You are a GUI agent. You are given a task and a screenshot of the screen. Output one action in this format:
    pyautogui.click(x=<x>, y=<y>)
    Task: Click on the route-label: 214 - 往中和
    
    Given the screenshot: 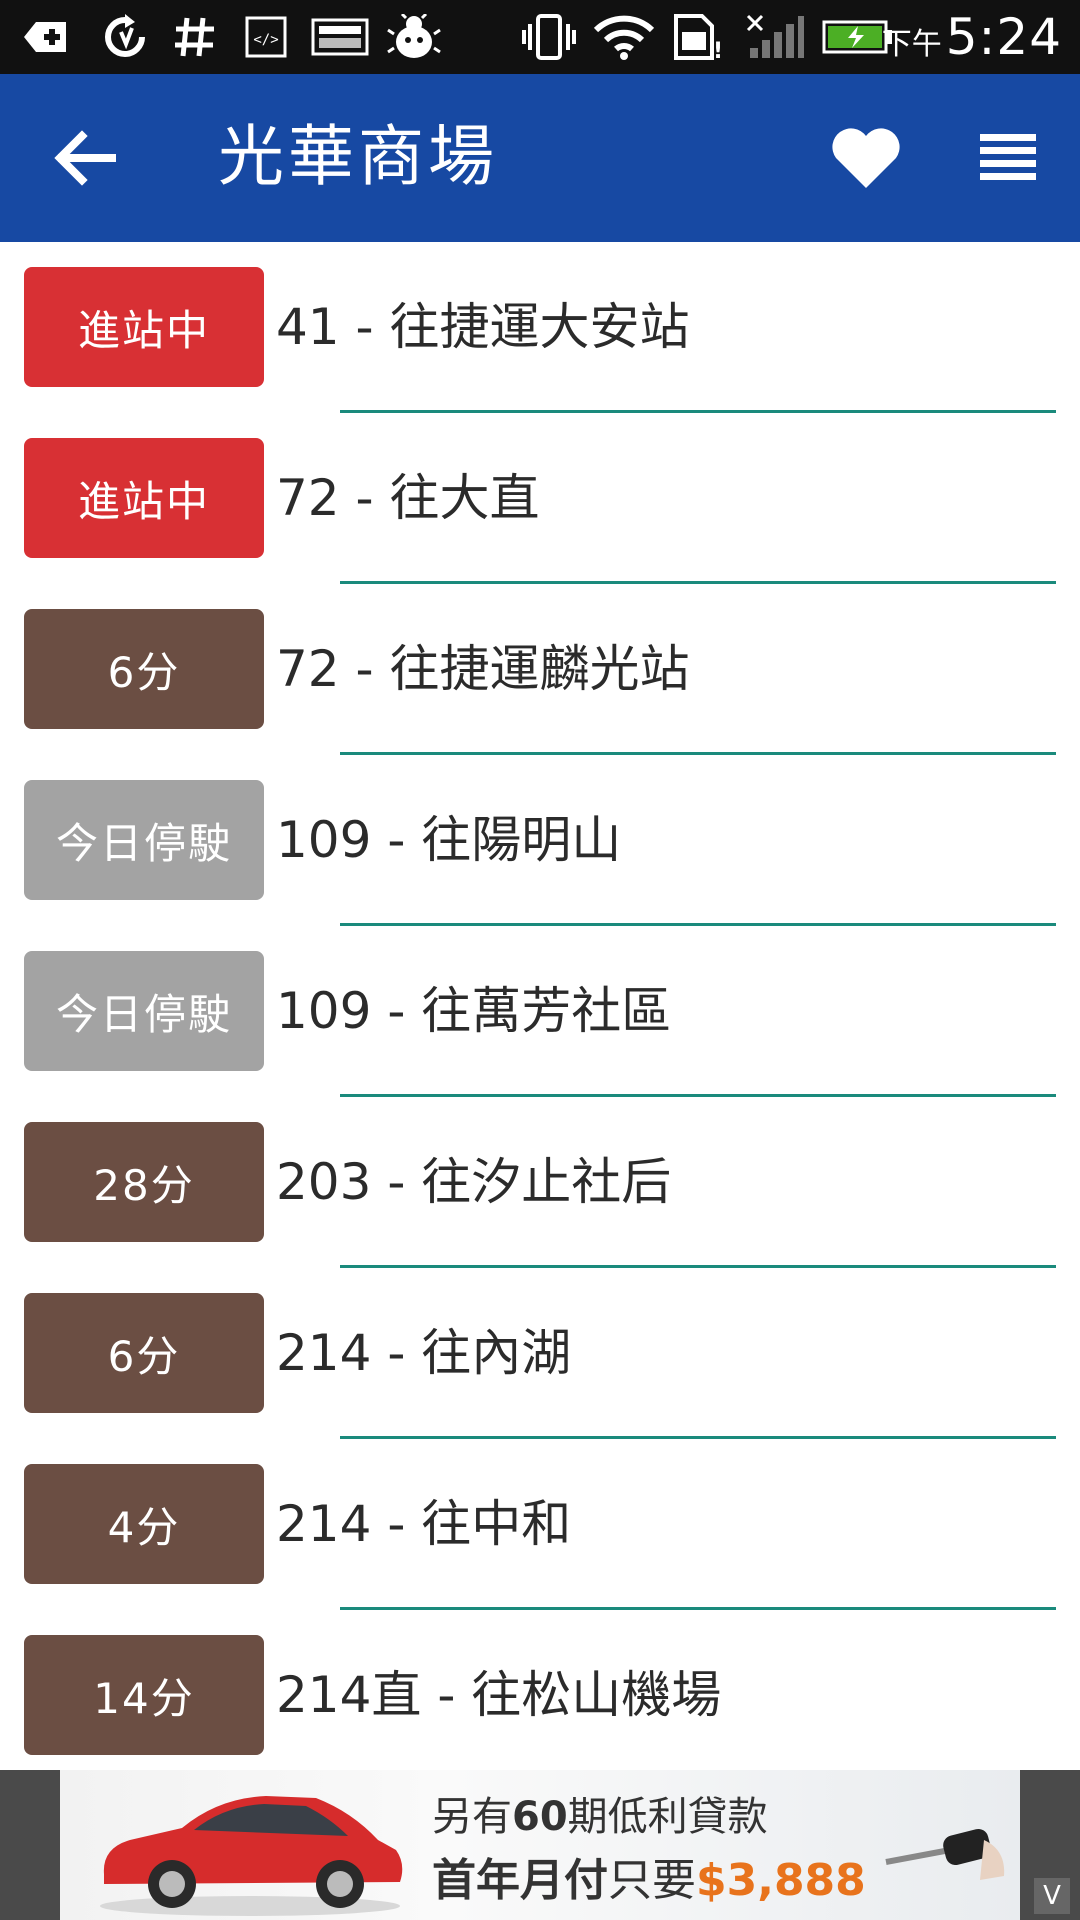 What is the action you would take?
    pyautogui.click(x=424, y=1524)
    